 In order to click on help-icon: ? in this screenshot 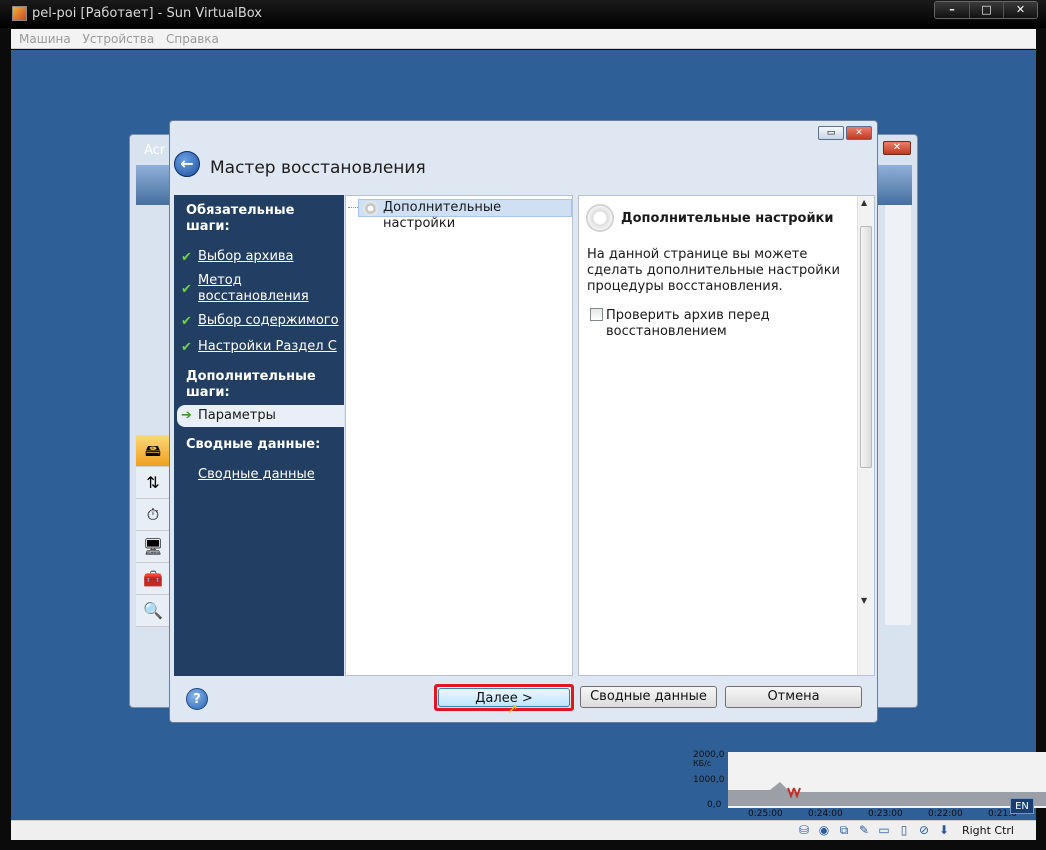, I will do `click(197, 699)`.